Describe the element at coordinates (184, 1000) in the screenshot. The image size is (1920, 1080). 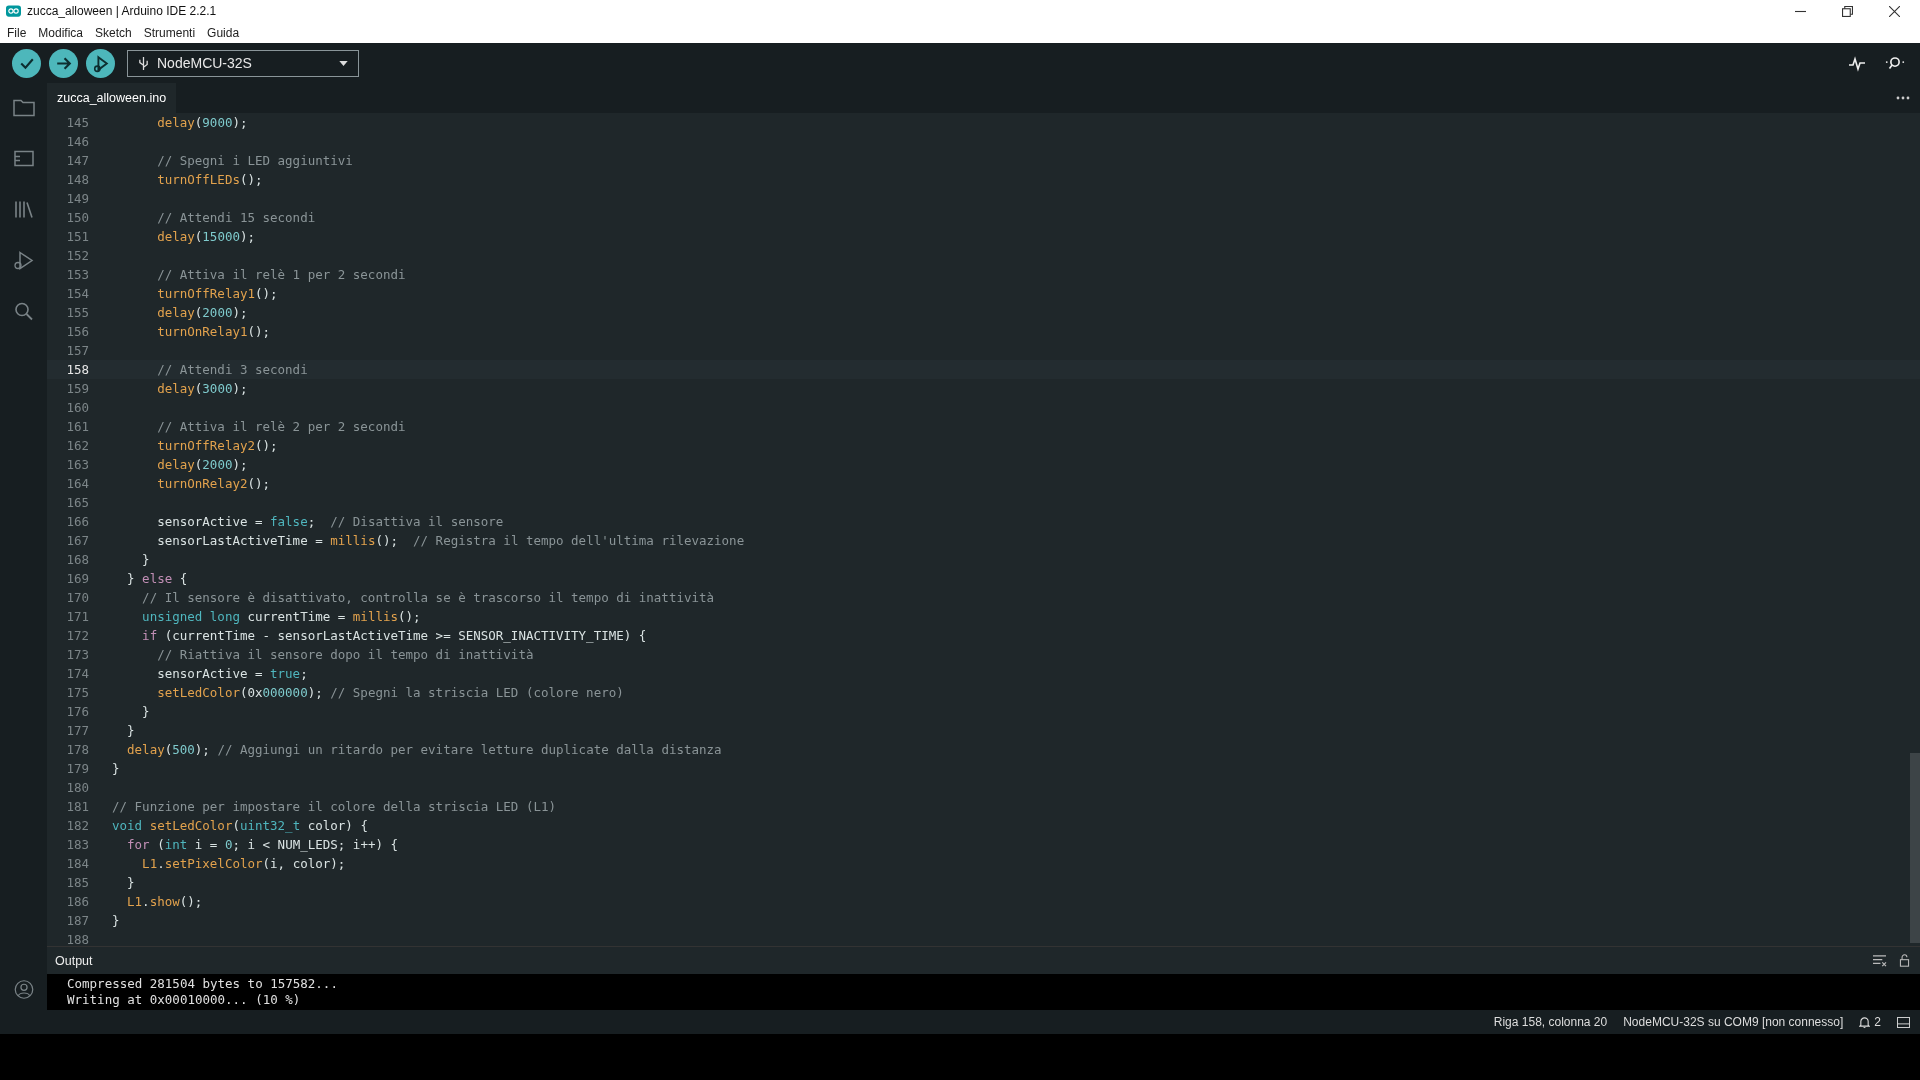
I see `output-line: Writing at 0x00010000... (10 %)` at that location.